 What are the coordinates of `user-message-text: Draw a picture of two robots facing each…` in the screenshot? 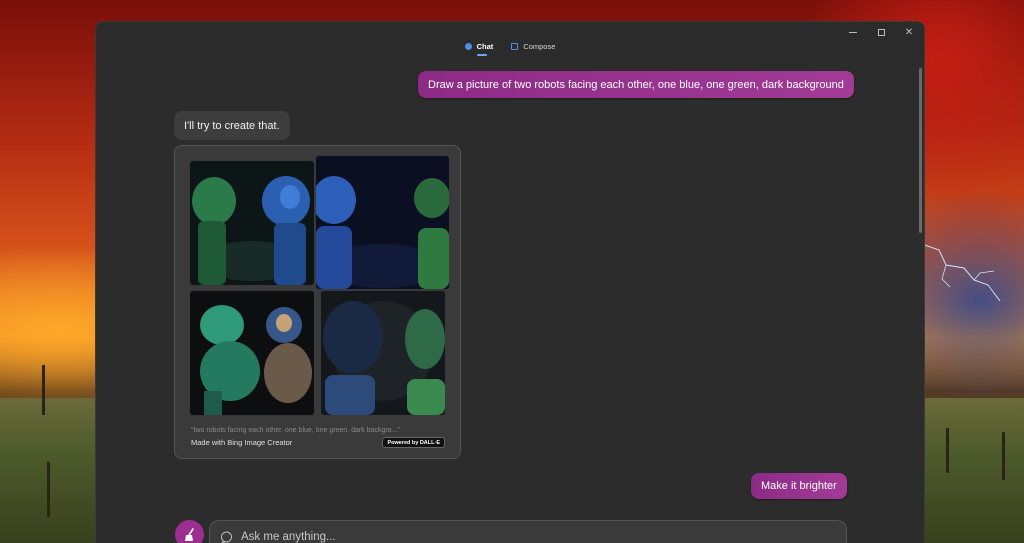 It's located at (636, 84).